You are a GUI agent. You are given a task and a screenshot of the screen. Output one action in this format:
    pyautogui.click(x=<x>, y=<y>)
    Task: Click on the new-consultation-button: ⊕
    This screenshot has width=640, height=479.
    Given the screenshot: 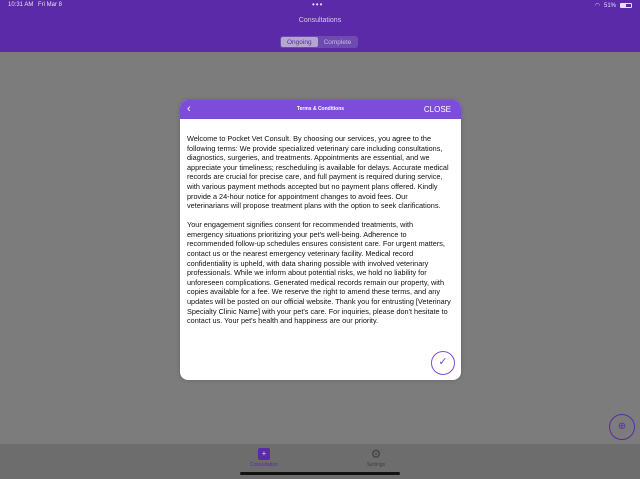 What is the action you would take?
    pyautogui.click(x=622, y=427)
    